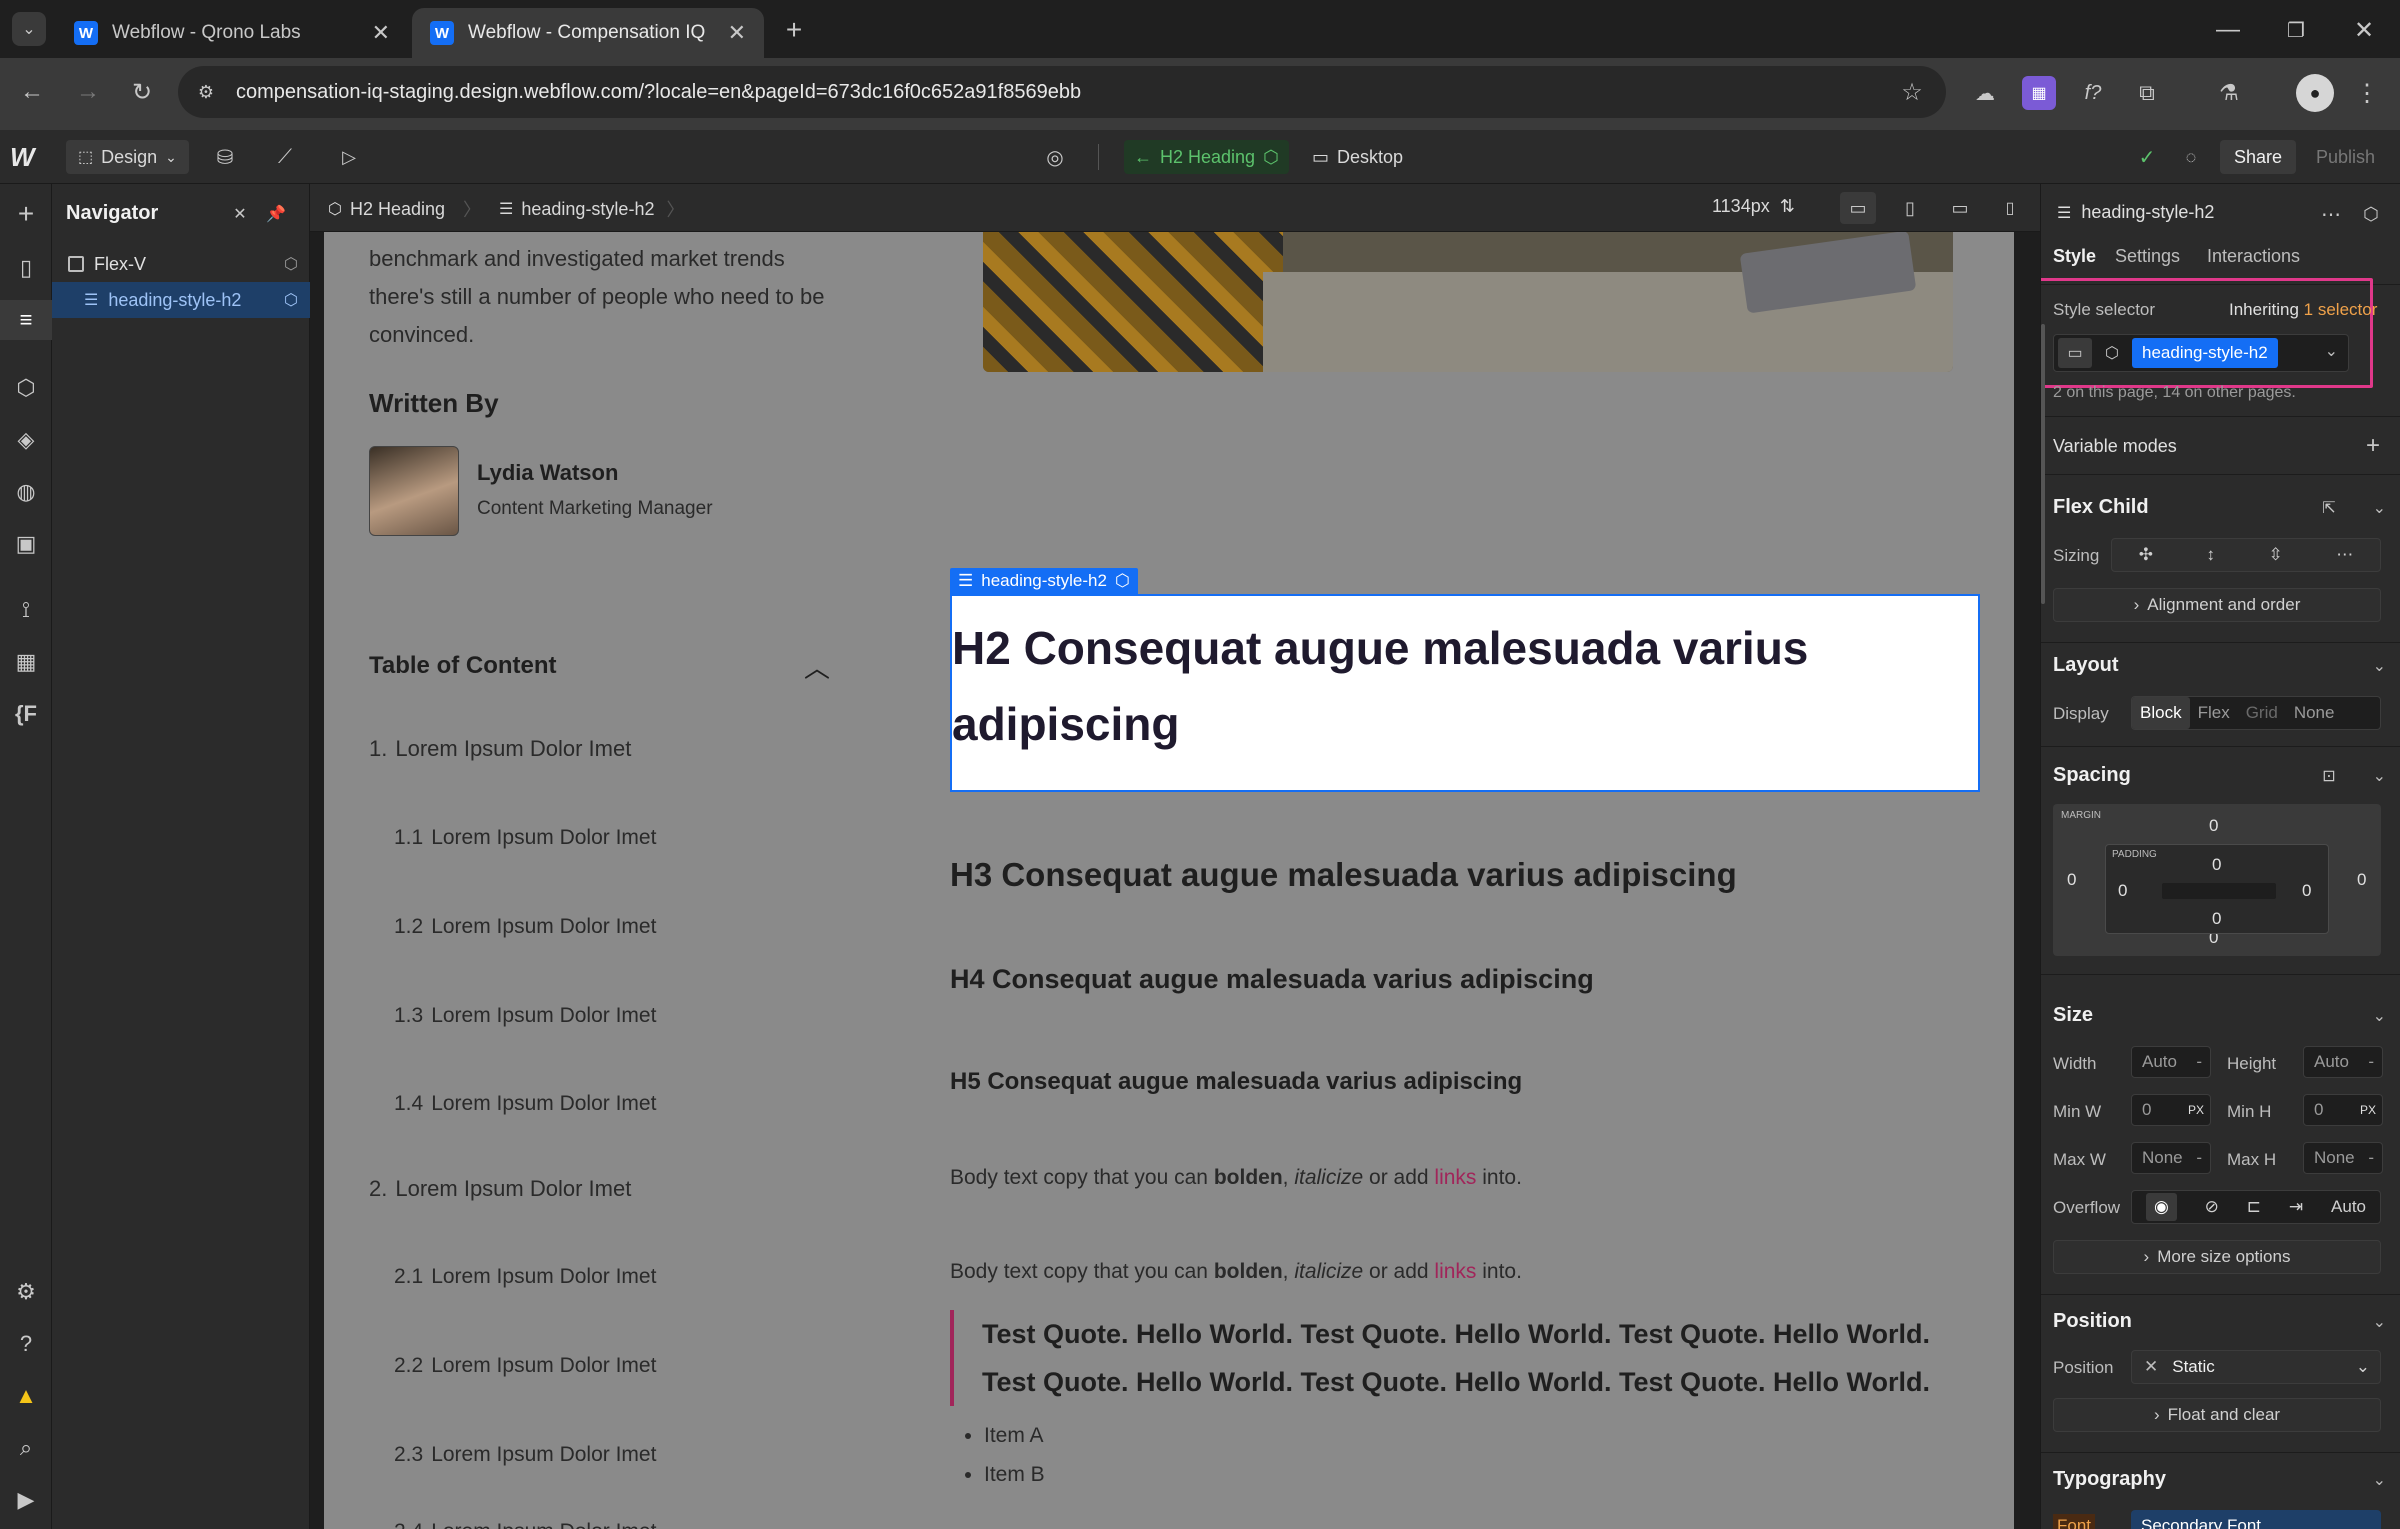  What do you see at coordinates (2253, 256) in the screenshot?
I see `tab-interactions: Interactions` at bounding box center [2253, 256].